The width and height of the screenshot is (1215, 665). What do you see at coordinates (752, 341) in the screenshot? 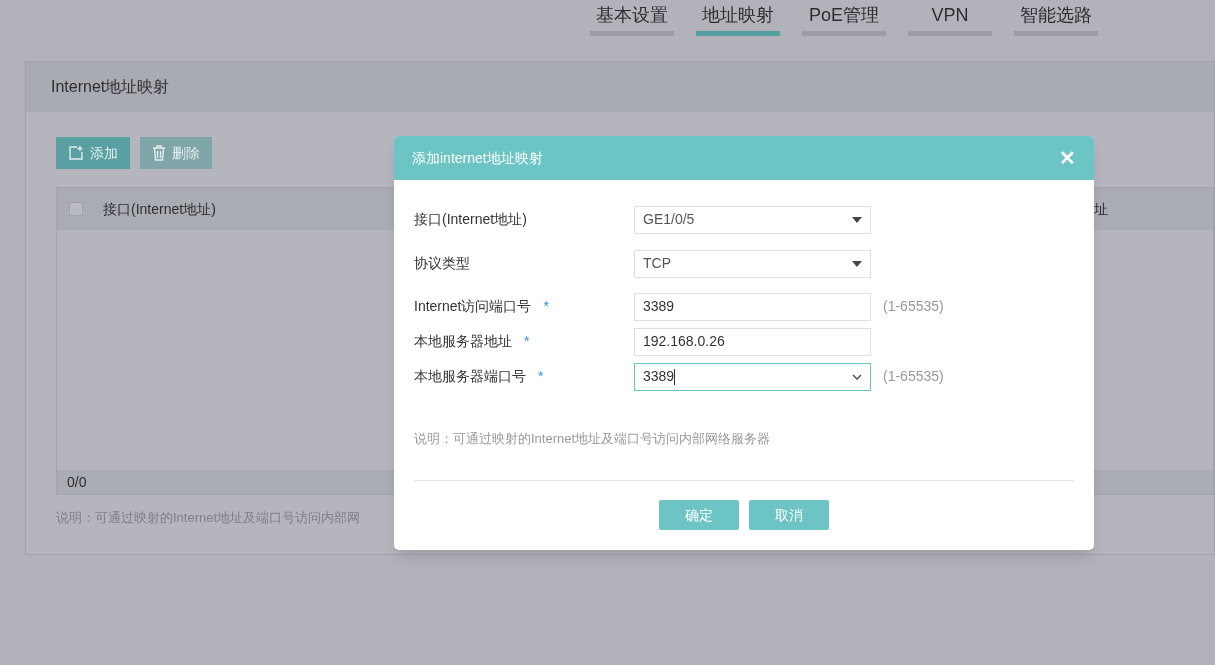
I see `input-field: 192.168.0.26` at bounding box center [752, 341].